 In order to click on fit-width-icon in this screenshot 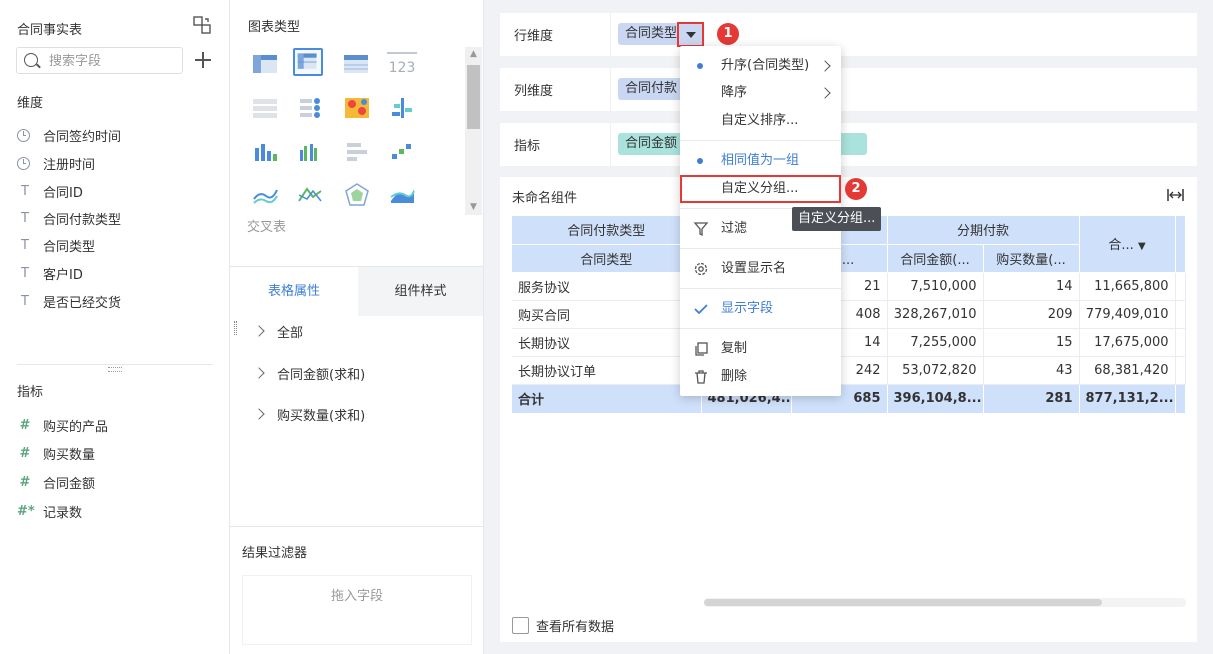, I will do `click(1175, 195)`.